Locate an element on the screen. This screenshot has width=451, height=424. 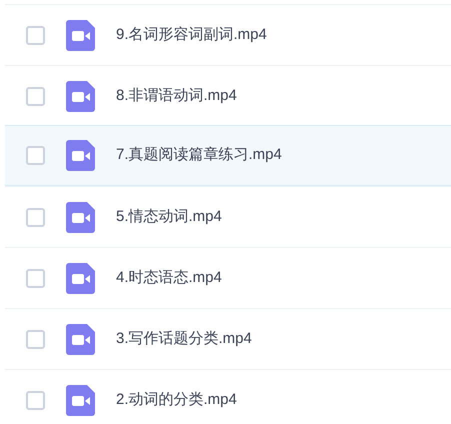
file-name: 5.情态动词.mp4 is located at coordinates (169, 217).